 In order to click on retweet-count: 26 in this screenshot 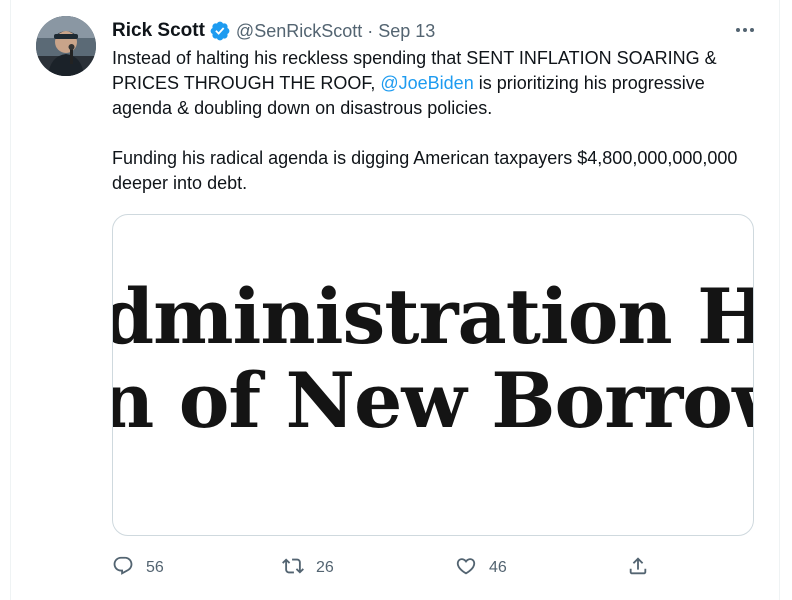, I will do `click(325, 567)`.